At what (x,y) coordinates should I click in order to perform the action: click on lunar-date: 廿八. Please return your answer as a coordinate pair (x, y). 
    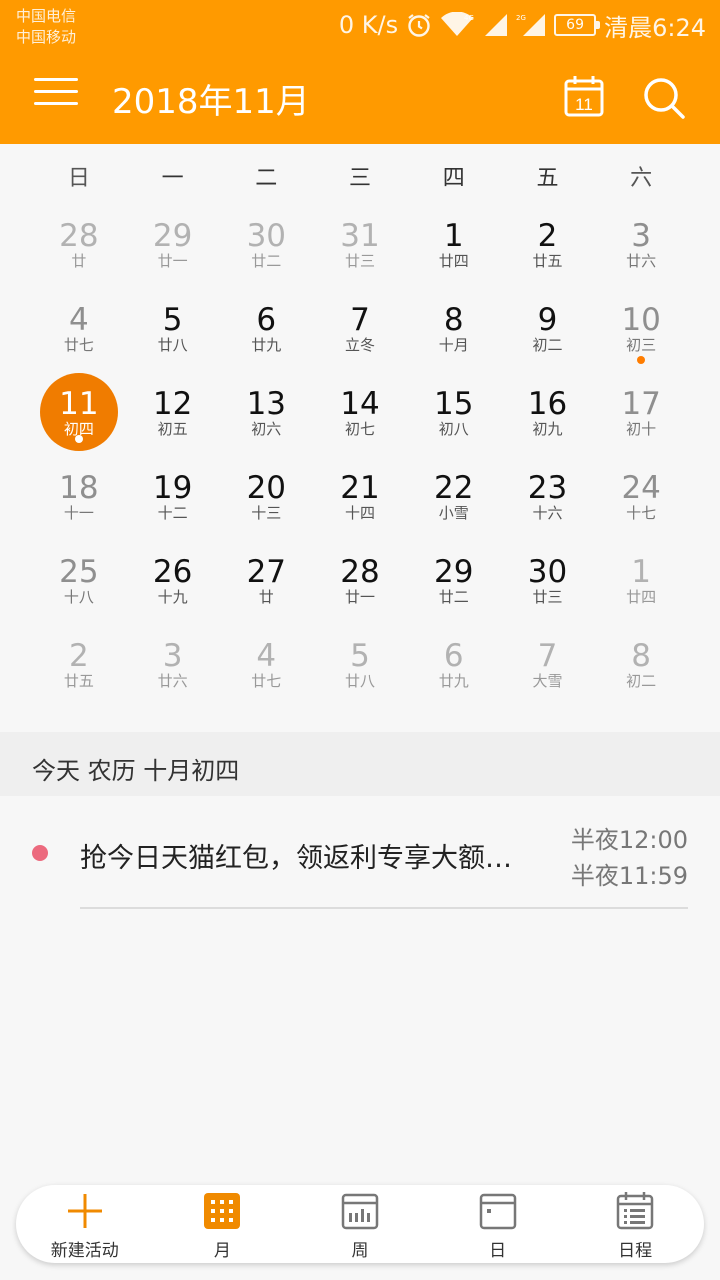
    Looking at the image, I should click on (360, 681).